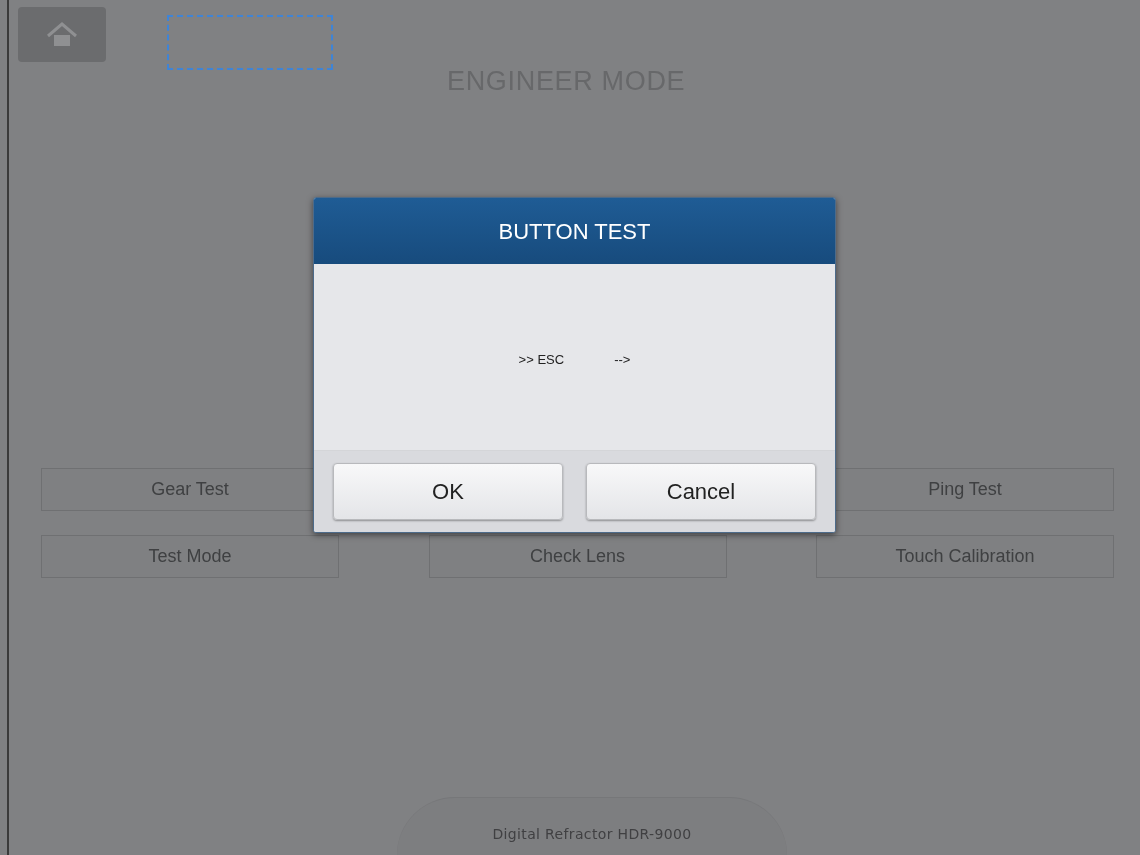 The width and height of the screenshot is (1140, 855). Describe the element at coordinates (448, 491) in the screenshot. I see `ok-button: OK` at that location.